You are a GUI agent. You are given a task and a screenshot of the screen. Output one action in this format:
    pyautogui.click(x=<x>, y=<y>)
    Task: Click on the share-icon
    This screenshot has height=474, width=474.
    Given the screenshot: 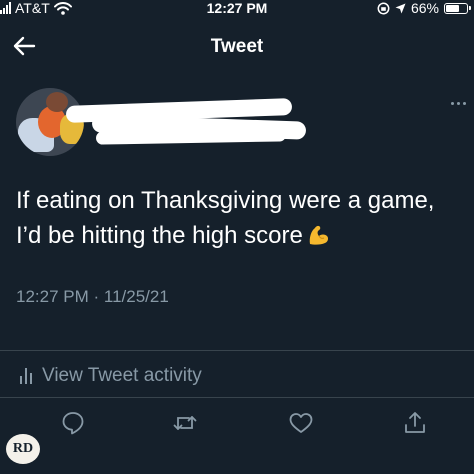 What is the action you would take?
    pyautogui.click(x=415, y=422)
    